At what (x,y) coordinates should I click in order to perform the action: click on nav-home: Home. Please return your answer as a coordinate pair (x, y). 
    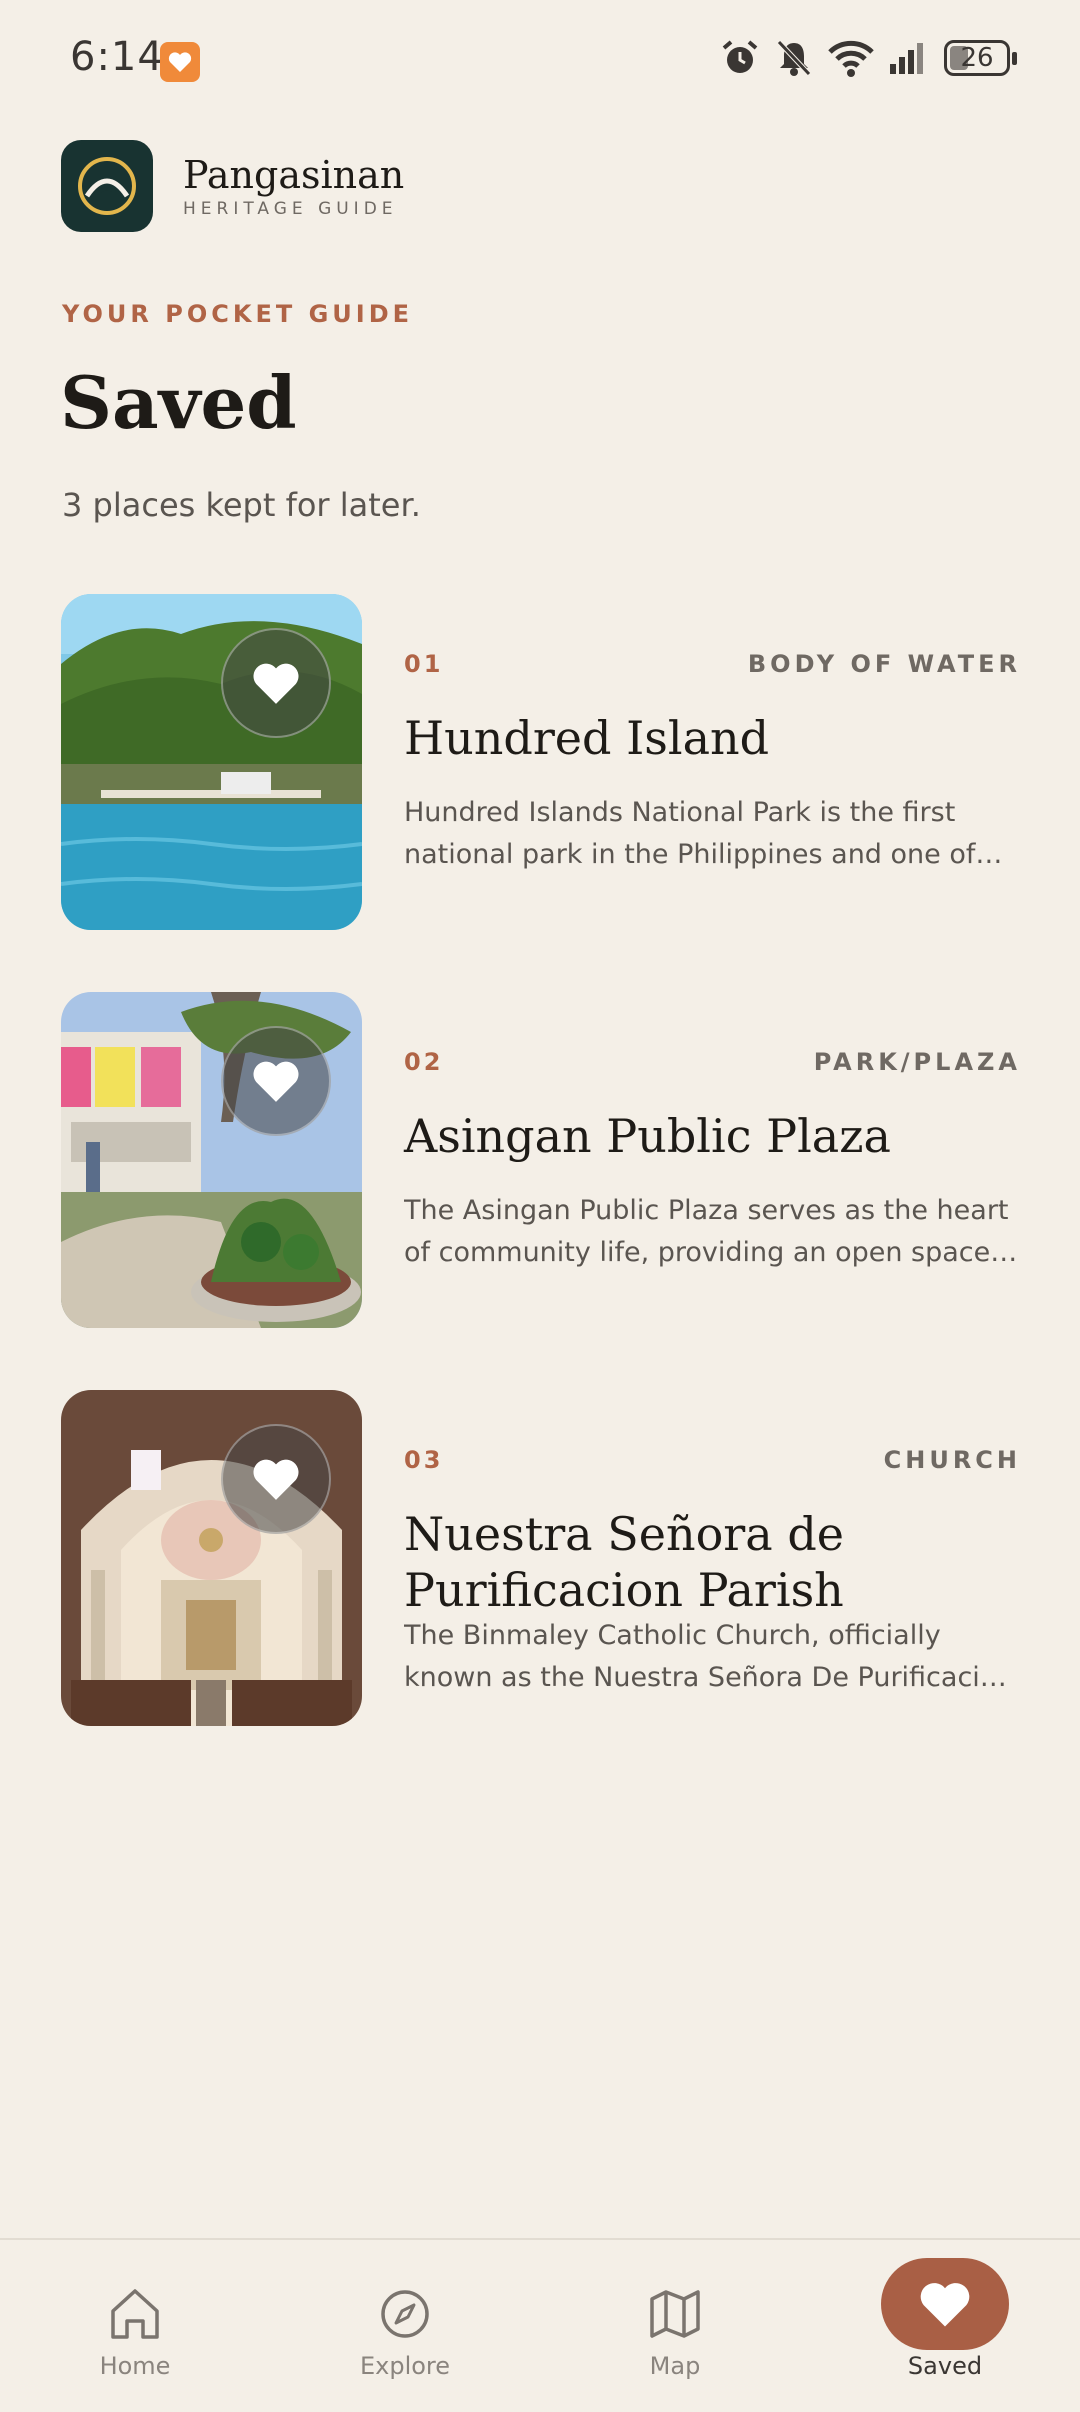
    Looking at the image, I should click on (135, 2326).